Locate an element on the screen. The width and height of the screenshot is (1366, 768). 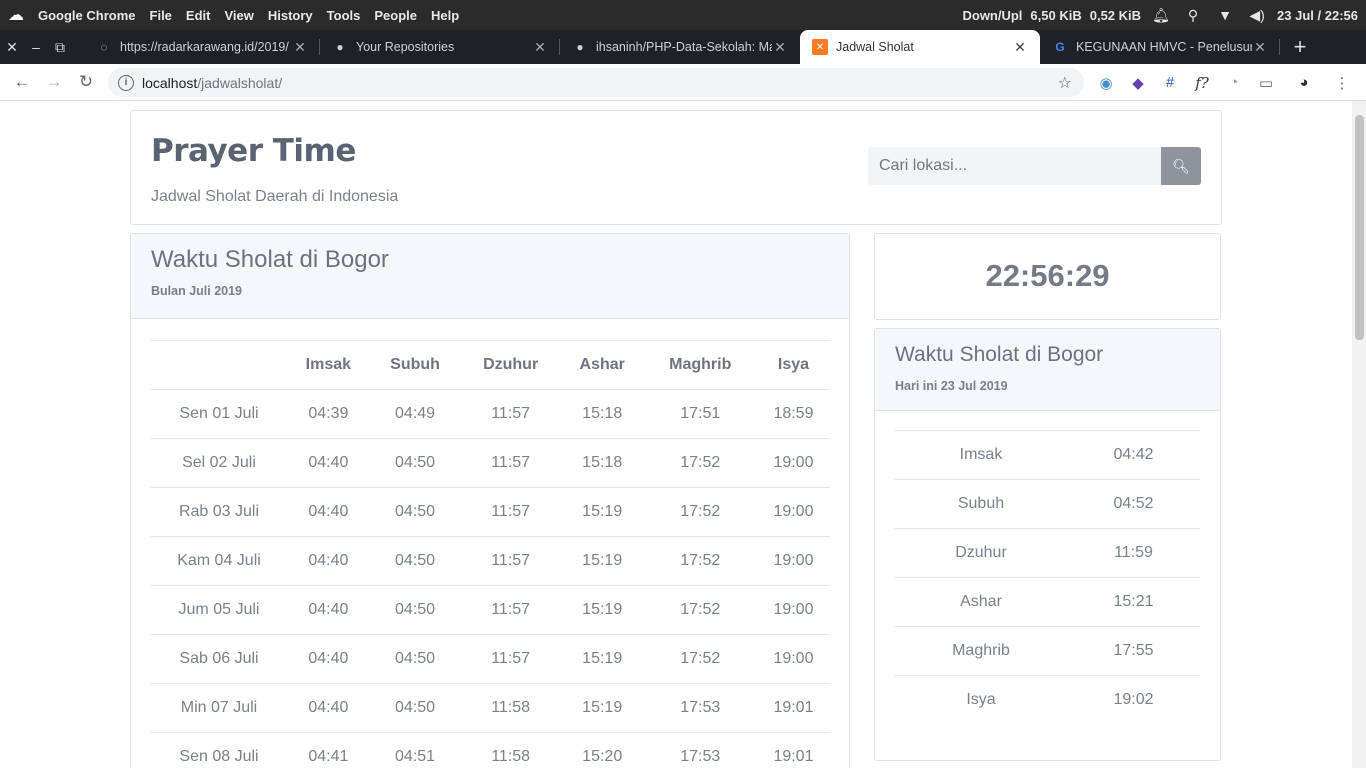
menu-people: People is located at coordinates (395, 15).